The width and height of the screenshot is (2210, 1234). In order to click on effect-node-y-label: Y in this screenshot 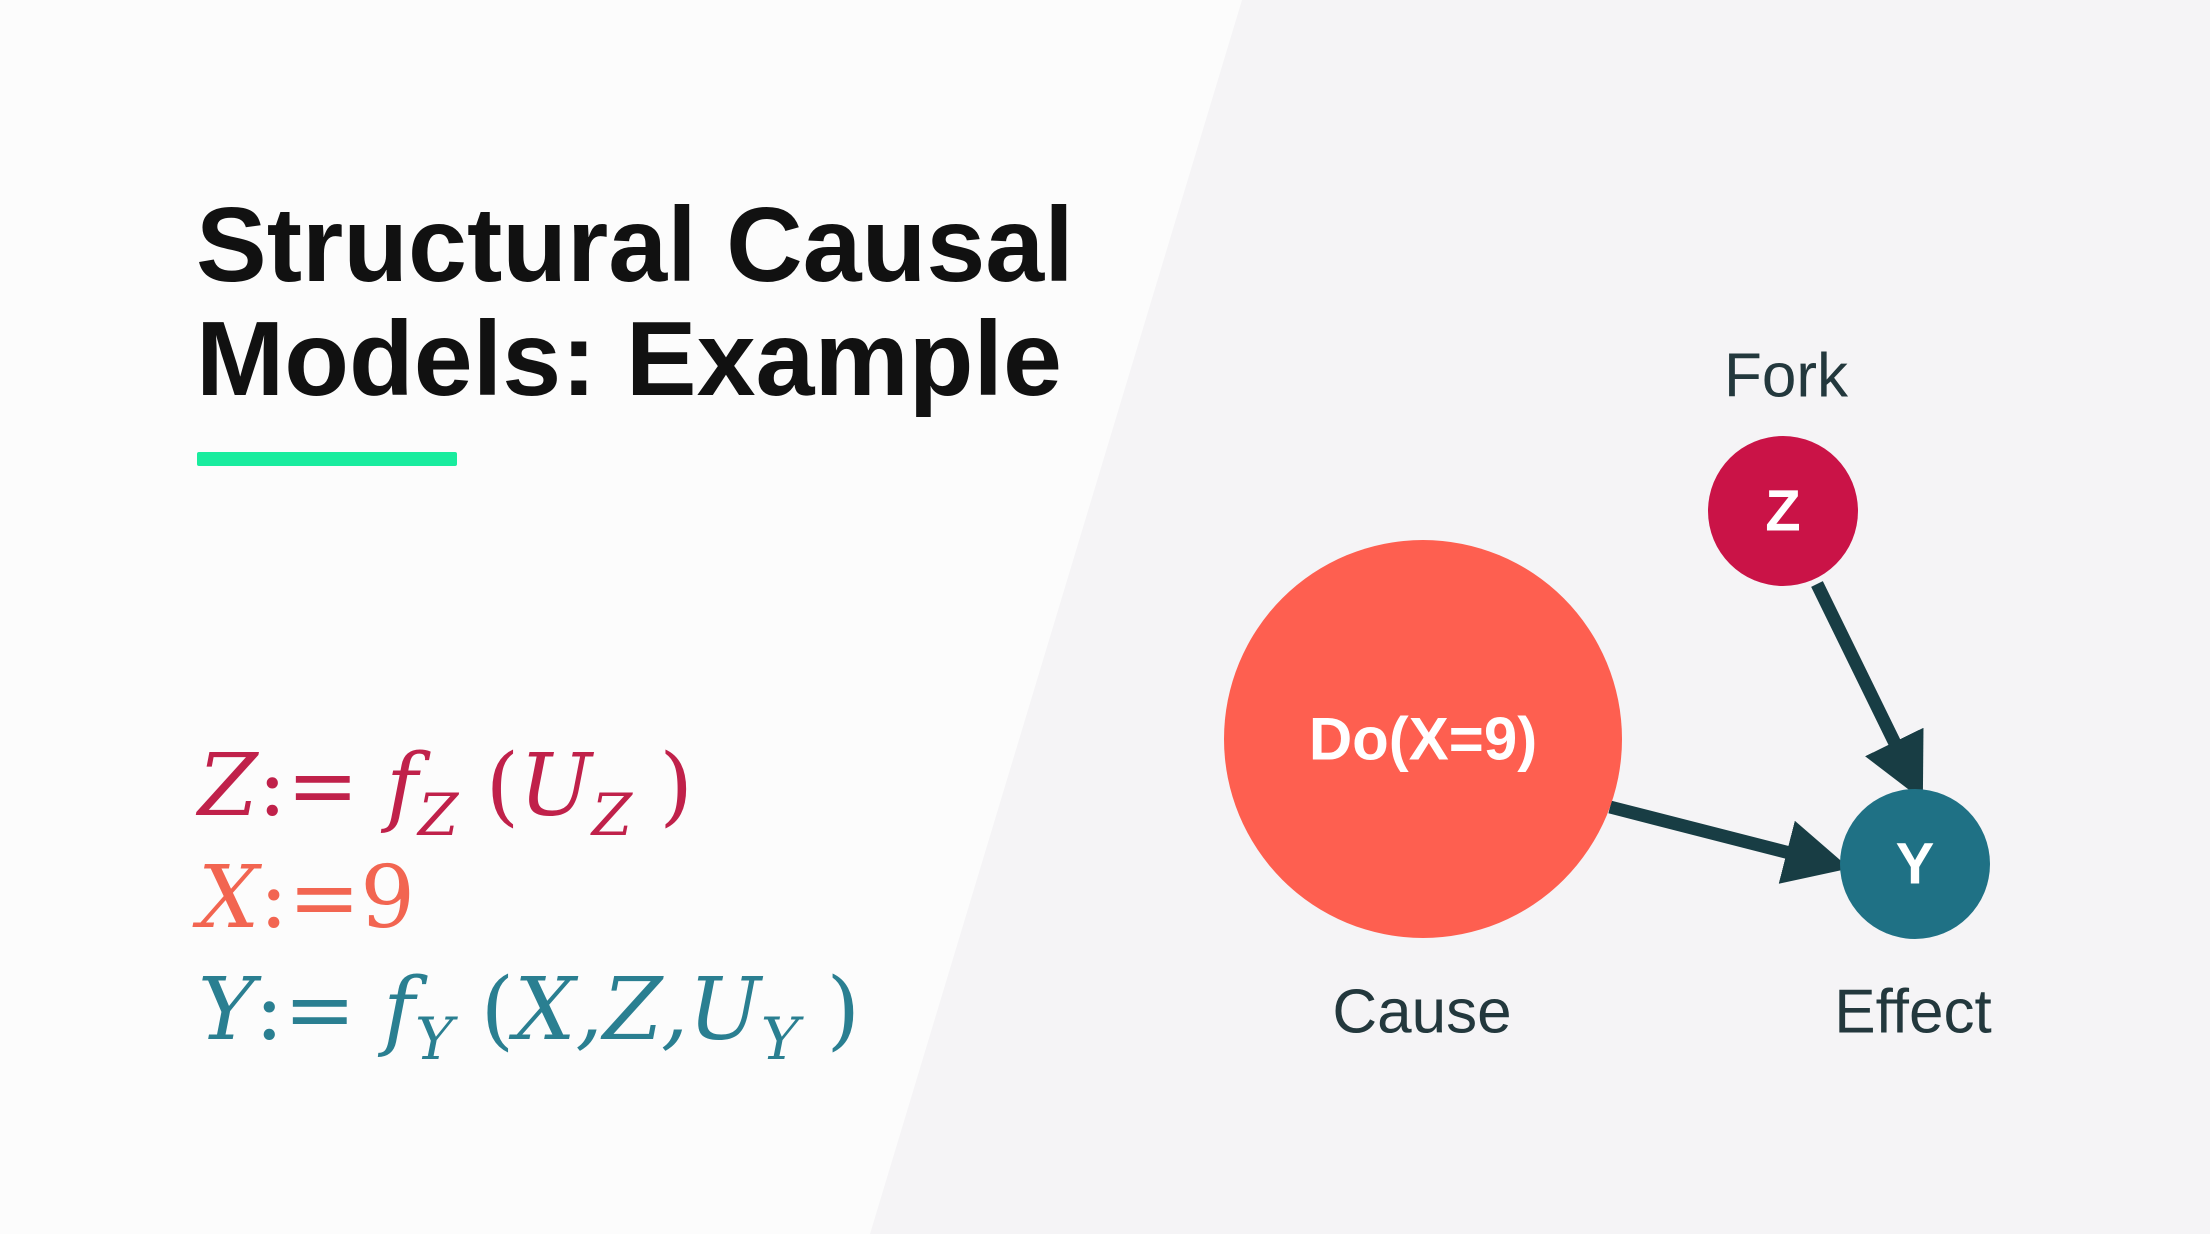, I will do `click(1915, 864)`.